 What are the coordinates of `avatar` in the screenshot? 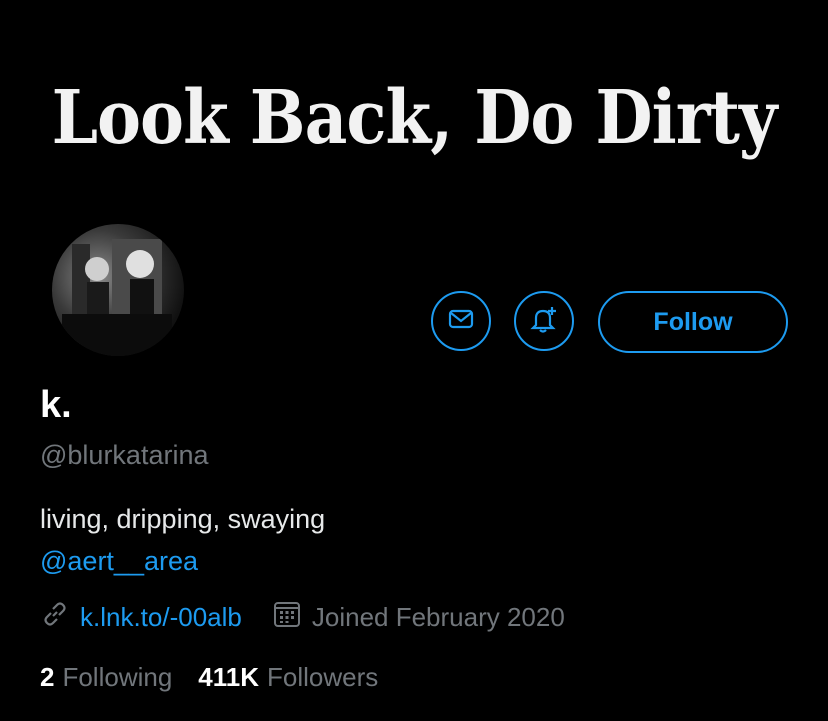 It's located at (118, 290).